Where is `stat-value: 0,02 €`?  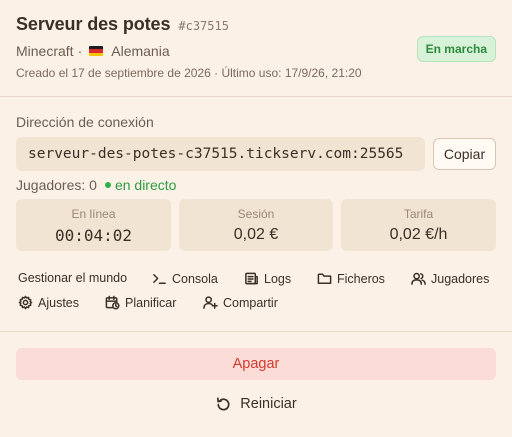
stat-value: 0,02 € is located at coordinates (256, 234).